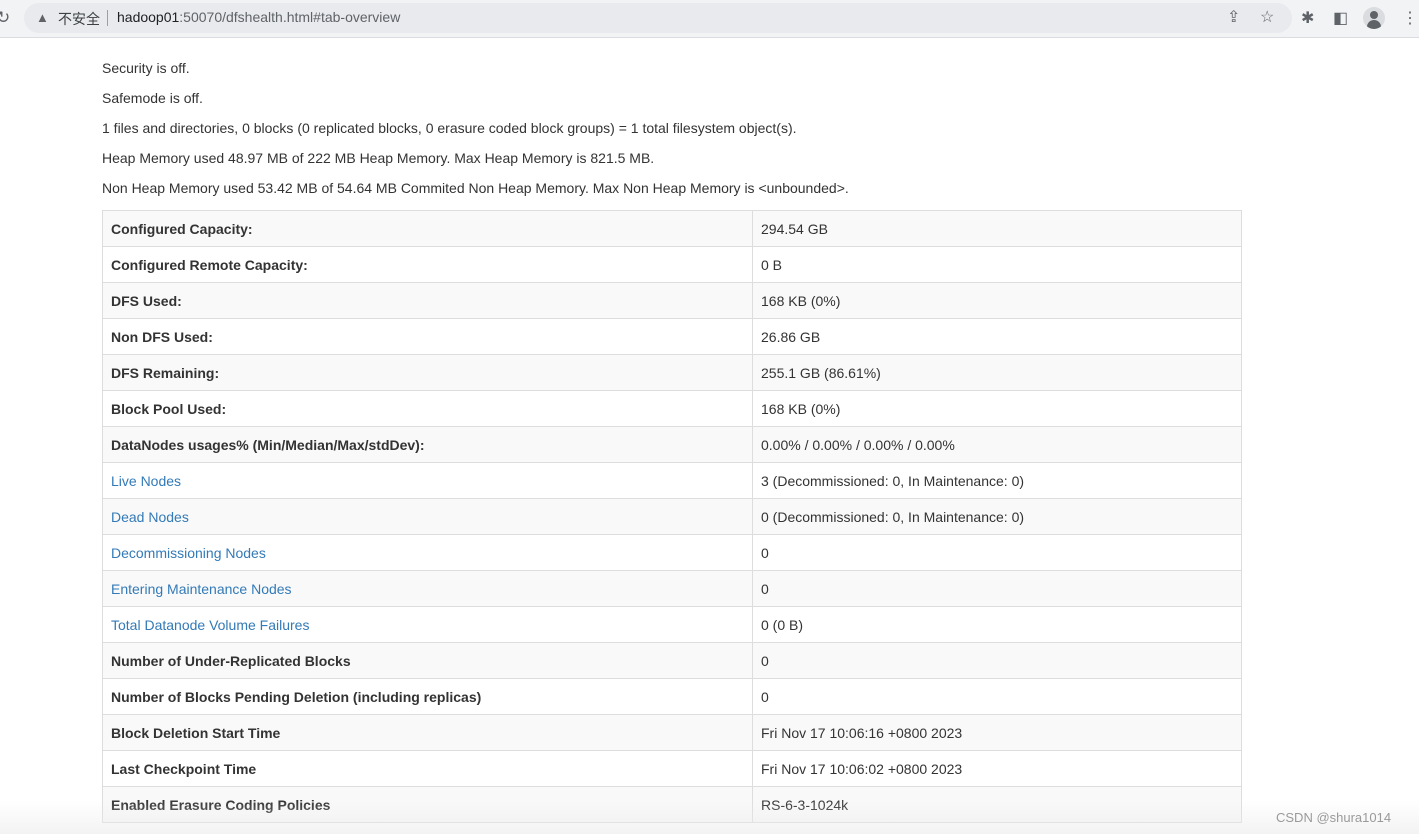  Describe the element at coordinates (1410, 18) in the screenshot. I see `menu-icon: ⋮` at that location.